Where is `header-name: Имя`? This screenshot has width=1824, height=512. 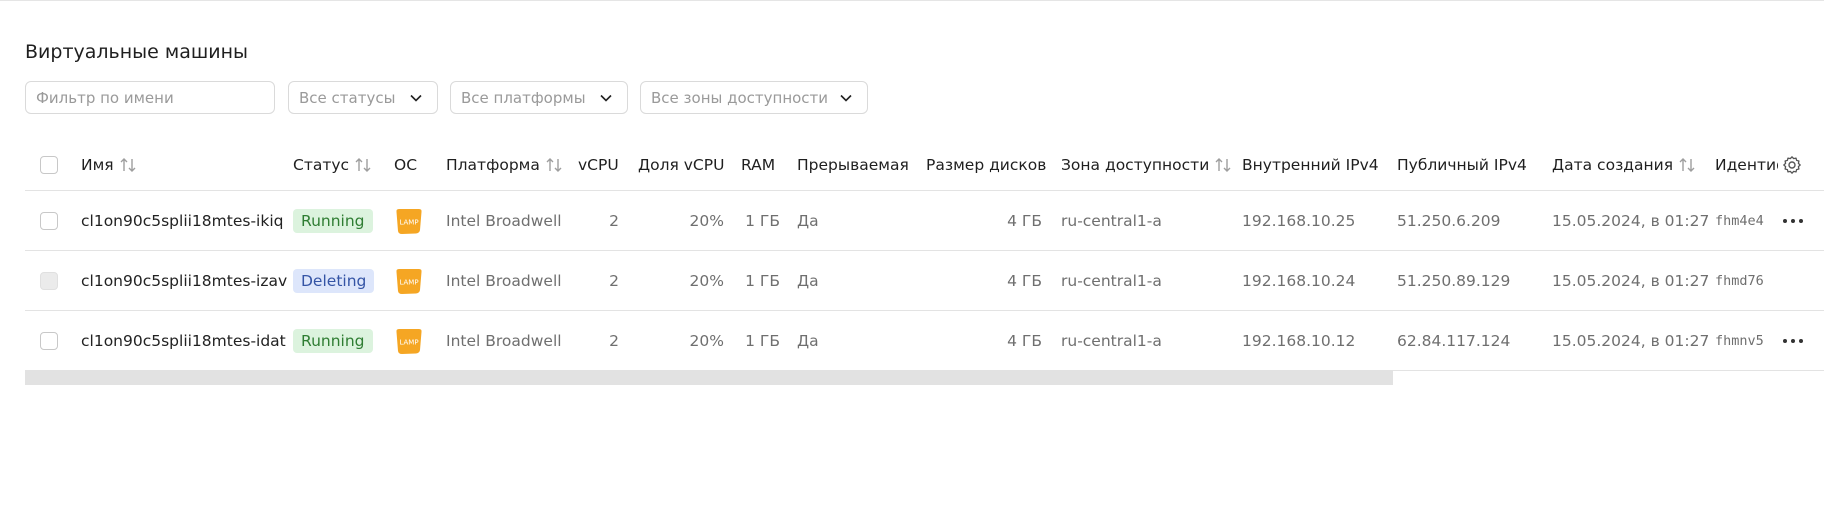
header-name: Имя is located at coordinates (109, 165).